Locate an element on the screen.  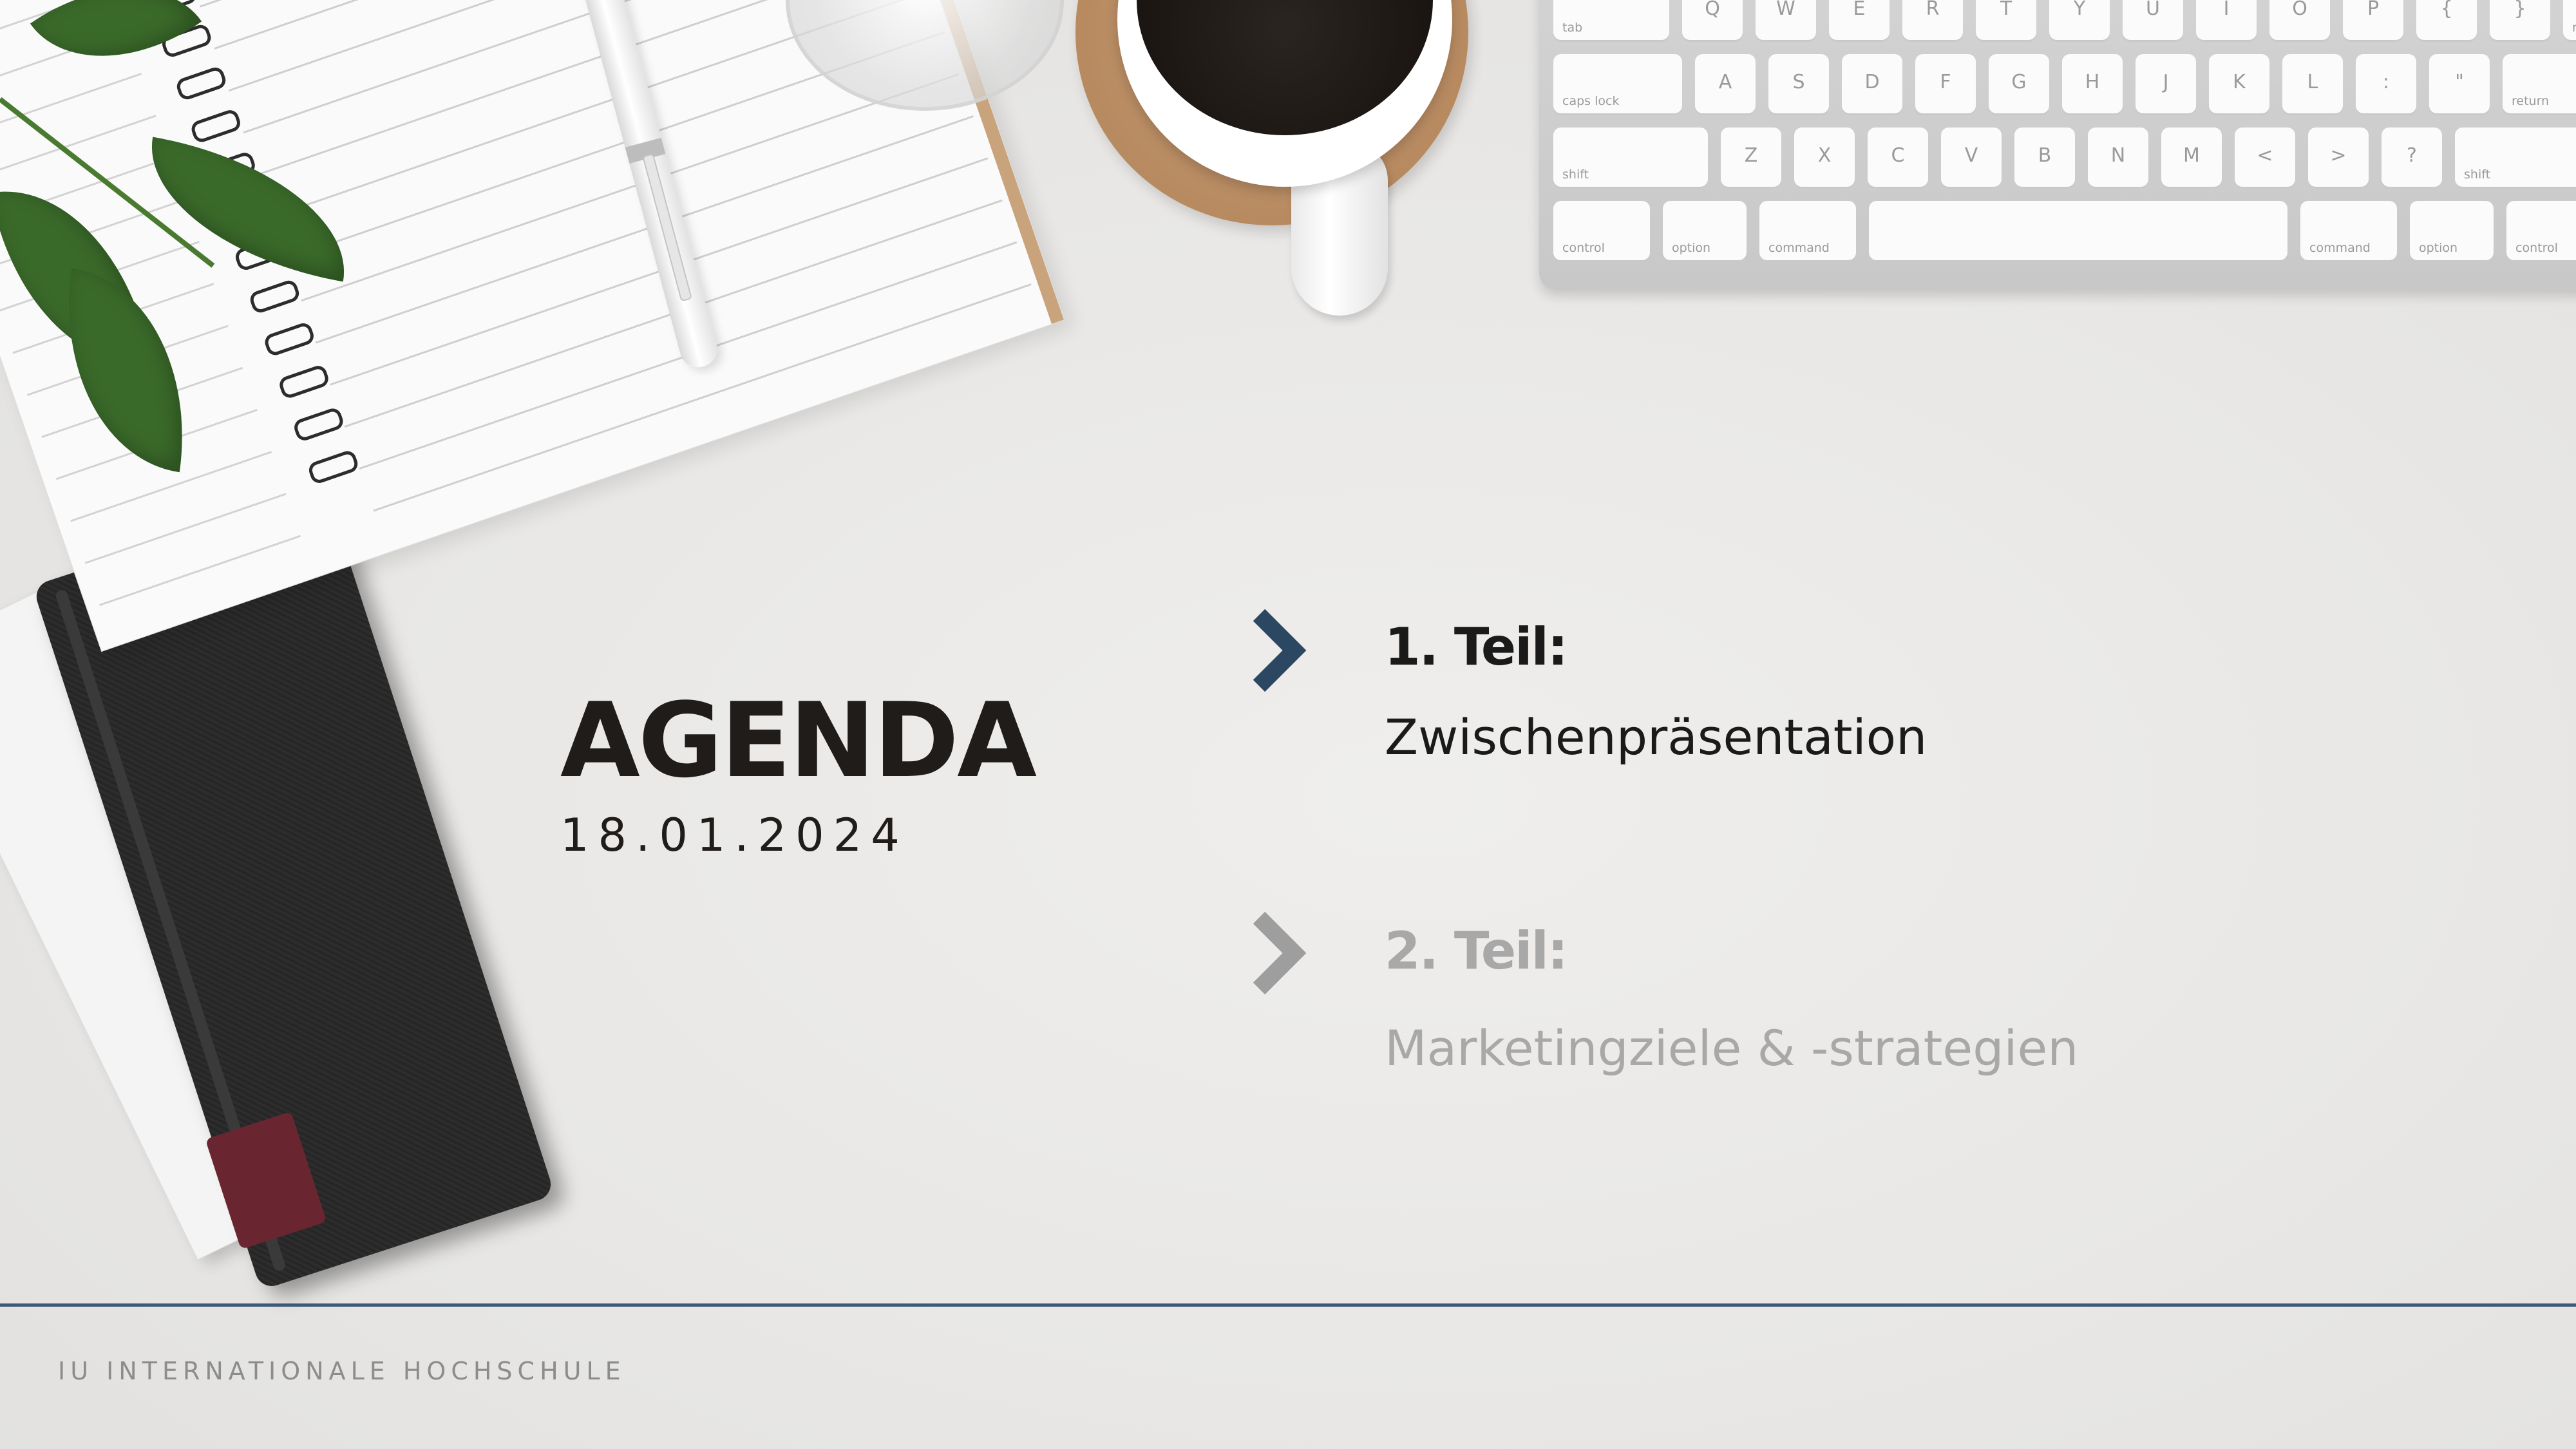
footer-divider is located at coordinates (1288, 1305).